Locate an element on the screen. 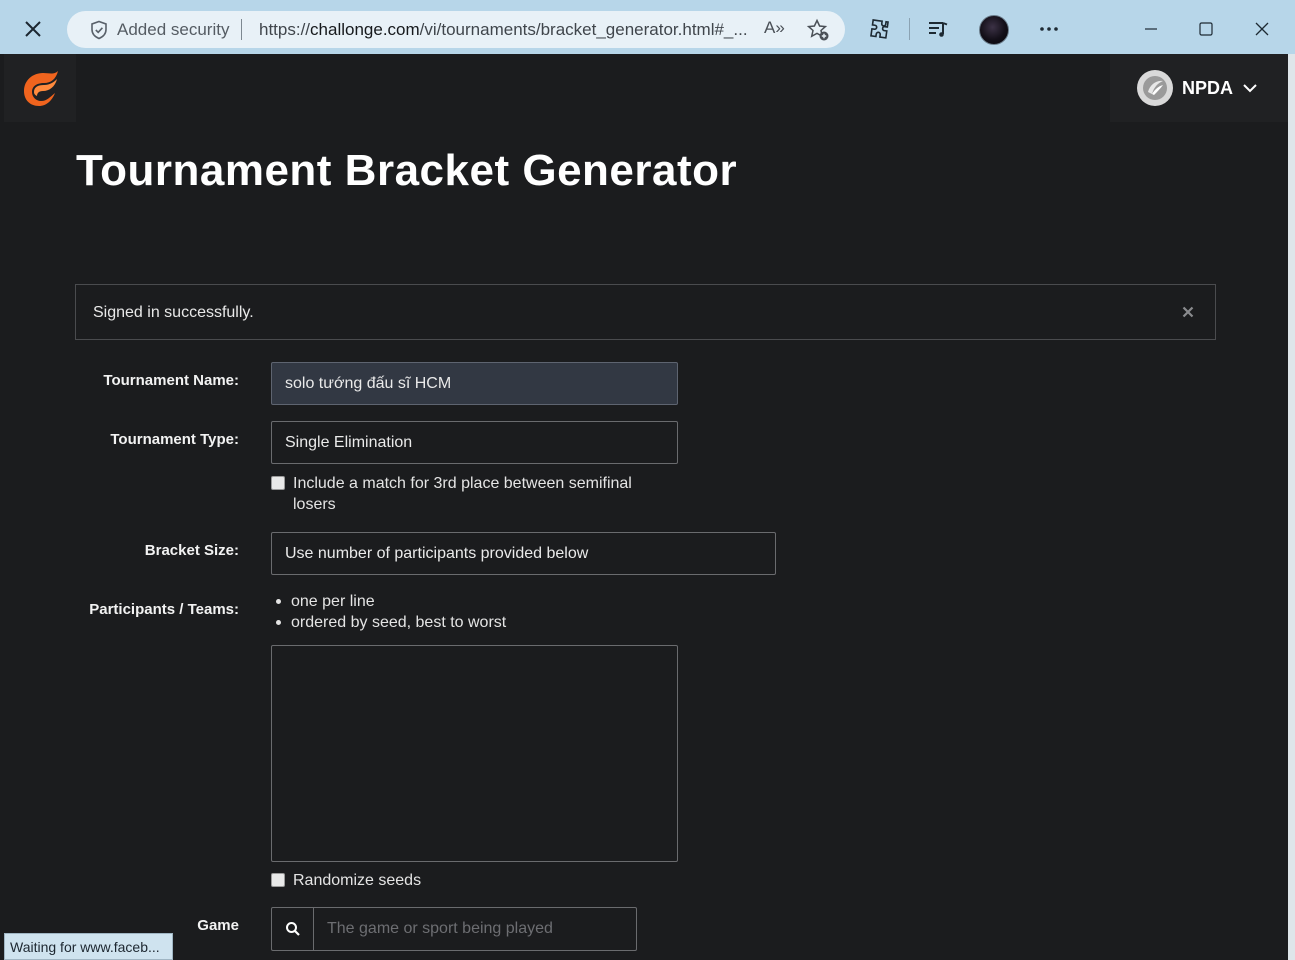 This screenshot has height=960, width=1295. page-title: Tournament Bracket Generator is located at coordinates (407, 170).